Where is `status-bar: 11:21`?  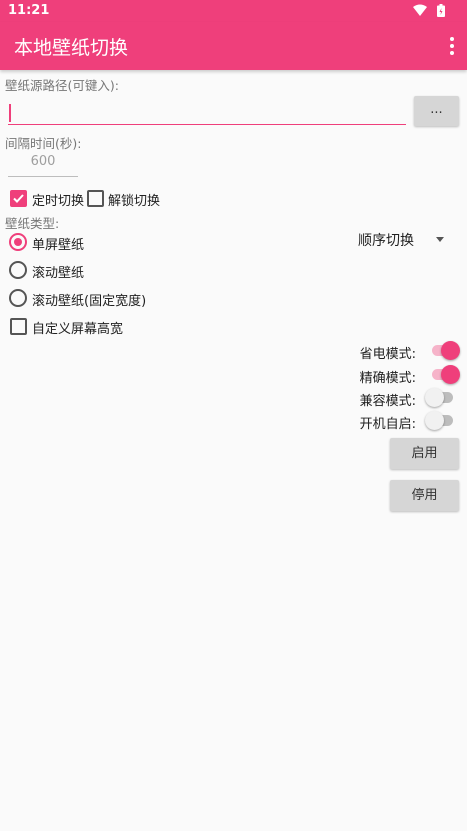
status-bar: 11:21 is located at coordinates (233, 11).